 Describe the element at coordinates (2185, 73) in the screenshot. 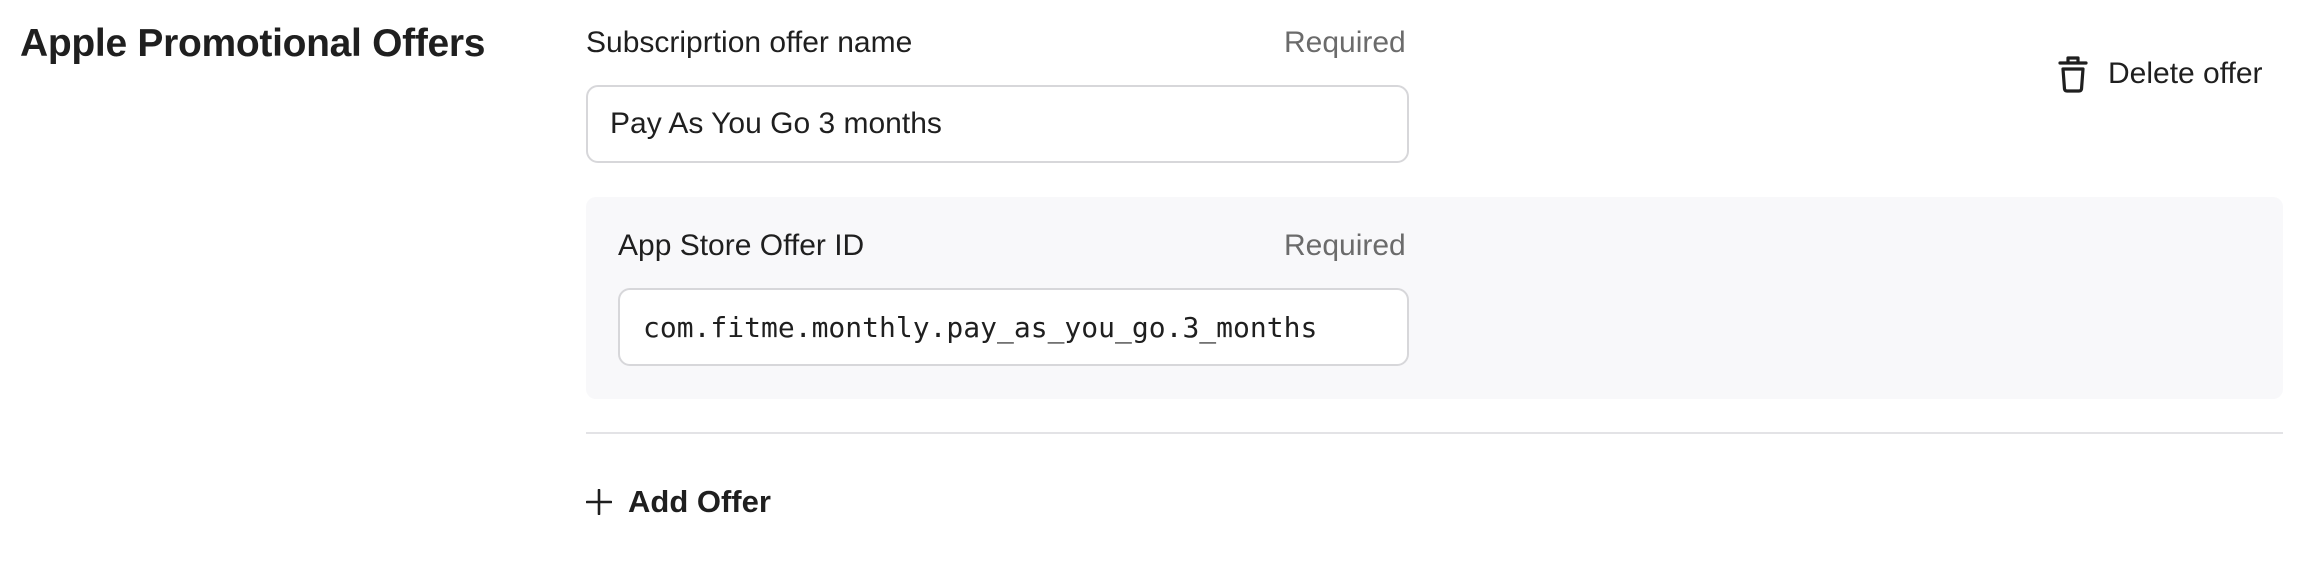

I see `delete-offer-label: Delete offer` at that location.